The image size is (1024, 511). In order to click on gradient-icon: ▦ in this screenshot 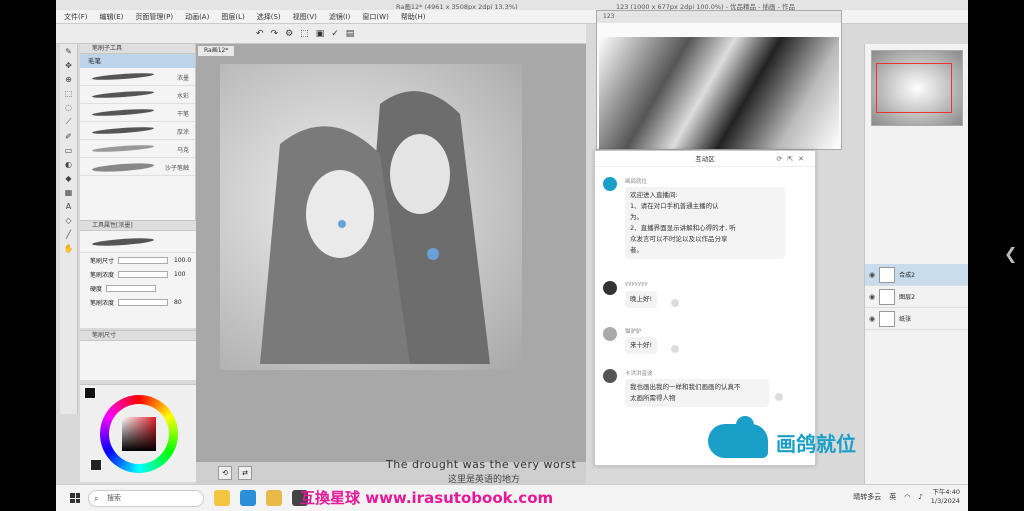, I will do `click(69, 192)`.